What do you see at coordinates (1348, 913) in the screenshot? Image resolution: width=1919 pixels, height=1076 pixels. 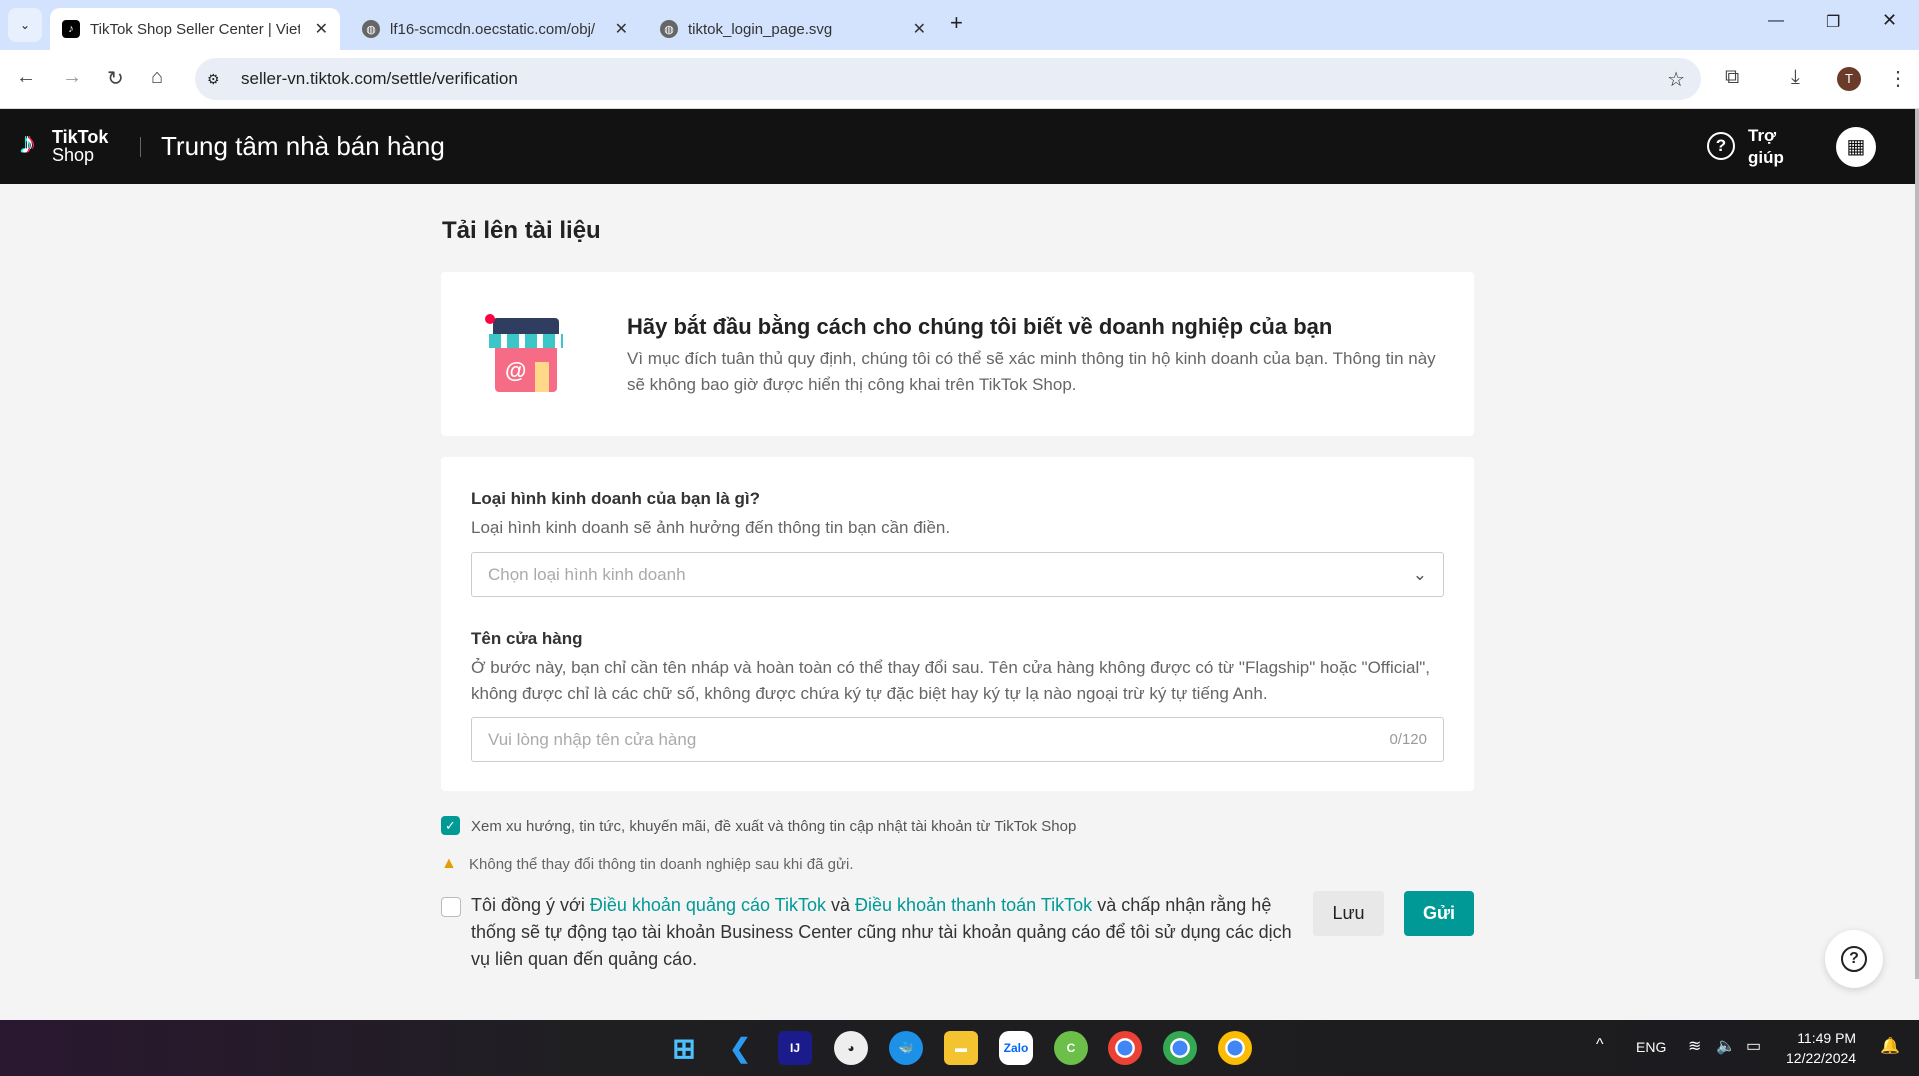 I see `save-button: Lưu` at bounding box center [1348, 913].